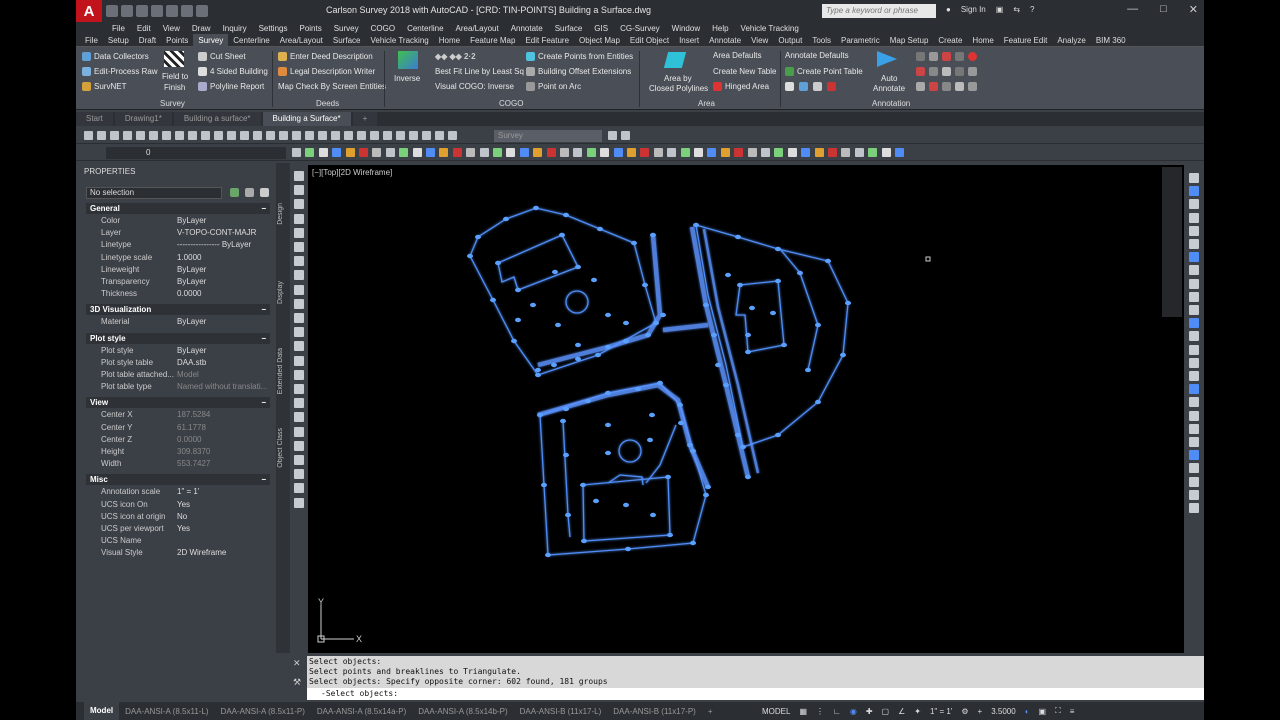 The image size is (1280, 720). What do you see at coordinates (649, 40) in the screenshot?
I see `tab-edit-object: Edit Object` at bounding box center [649, 40].